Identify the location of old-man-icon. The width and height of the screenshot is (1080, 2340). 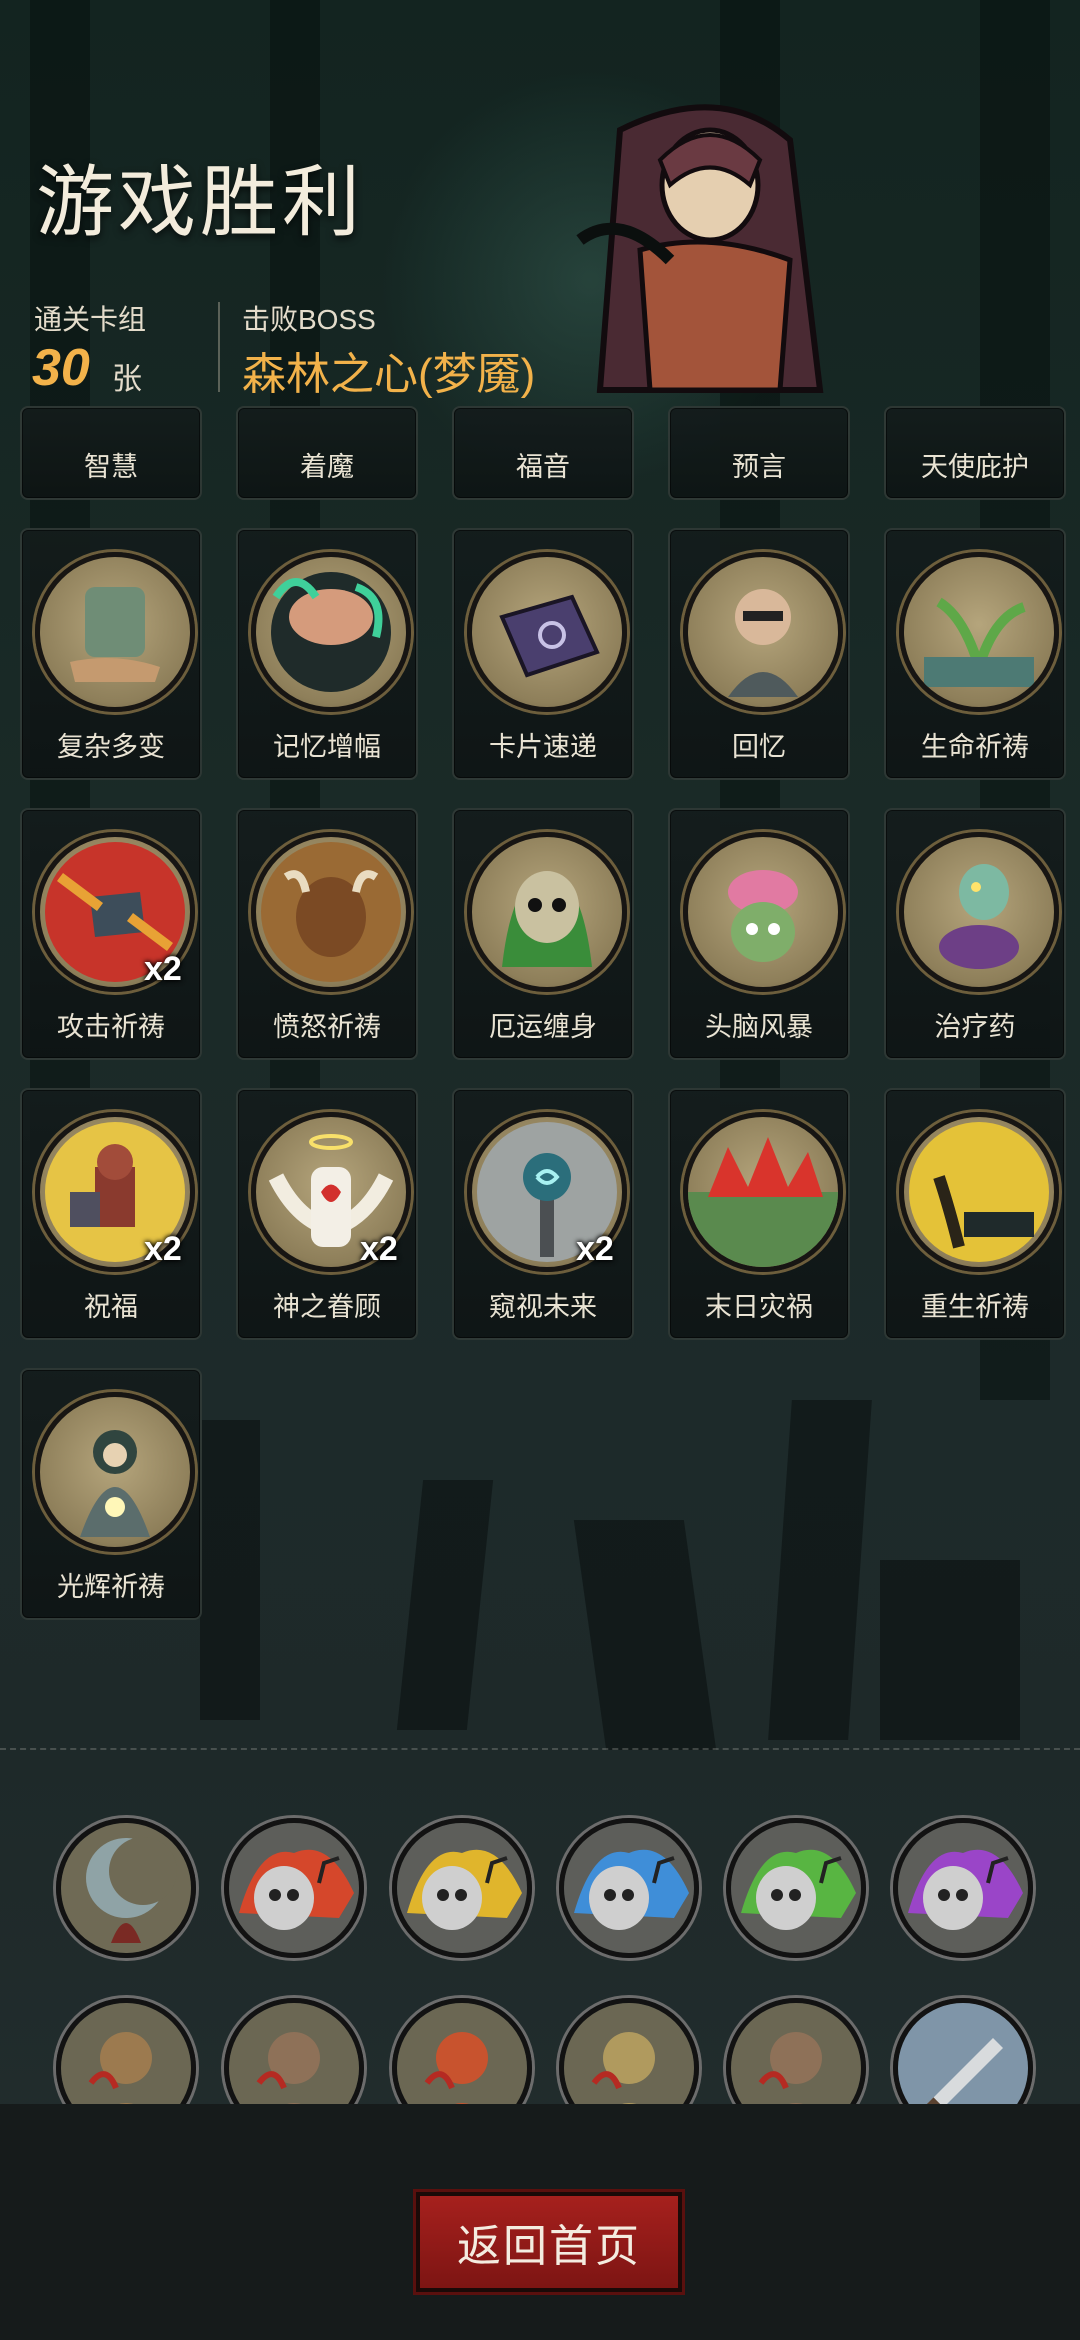
(763, 632).